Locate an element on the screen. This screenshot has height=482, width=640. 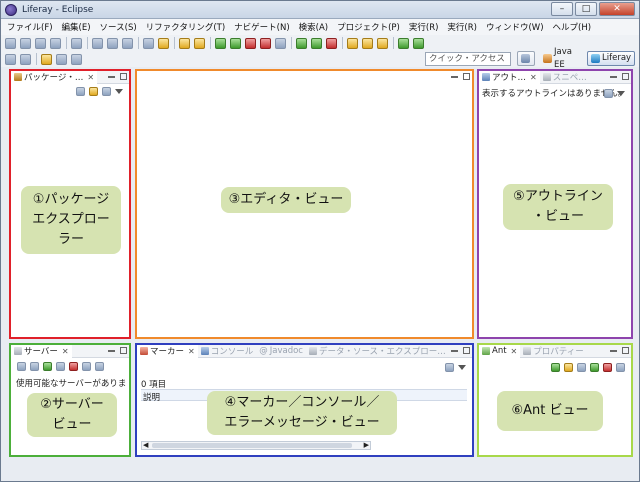
print-icon is located at coordinates (55, 43).